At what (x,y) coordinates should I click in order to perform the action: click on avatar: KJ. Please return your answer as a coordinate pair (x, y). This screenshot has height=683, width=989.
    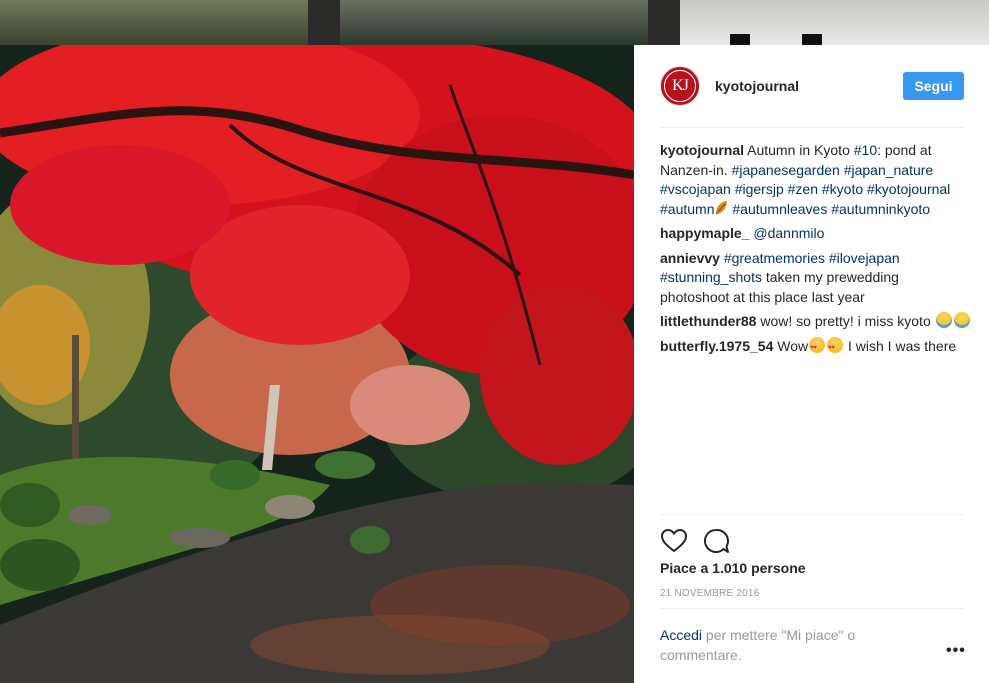
    Looking at the image, I should click on (680, 86).